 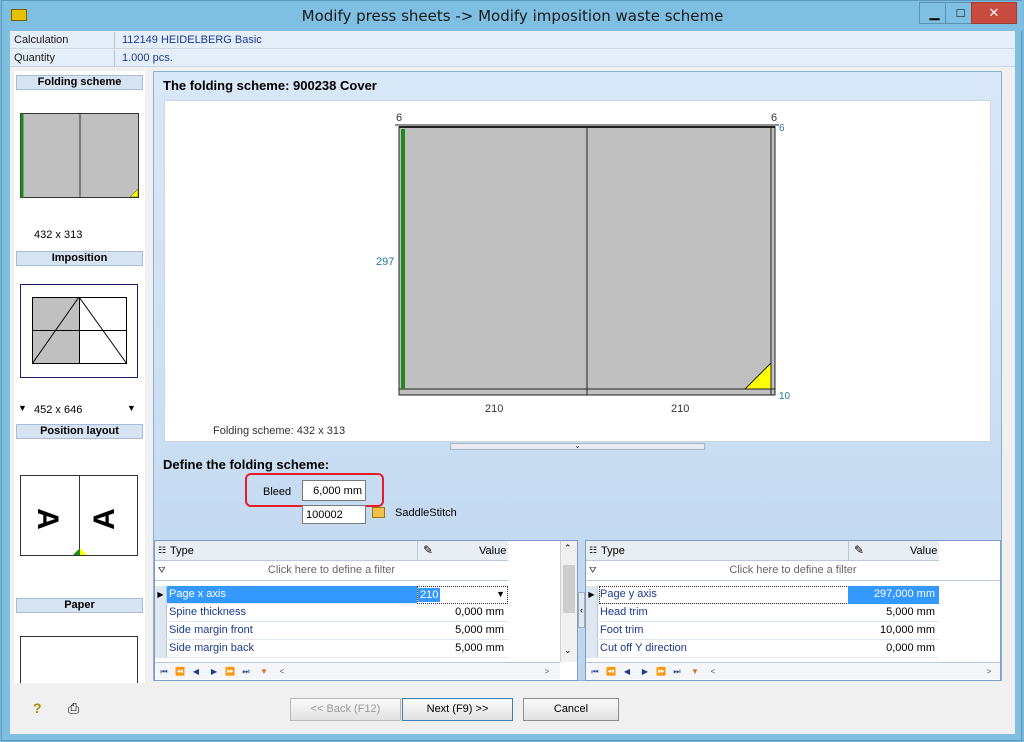 What do you see at coordinates (80, 551) in the screenshot?
I see `position-marker-icon` at bounding box center [80, 551].